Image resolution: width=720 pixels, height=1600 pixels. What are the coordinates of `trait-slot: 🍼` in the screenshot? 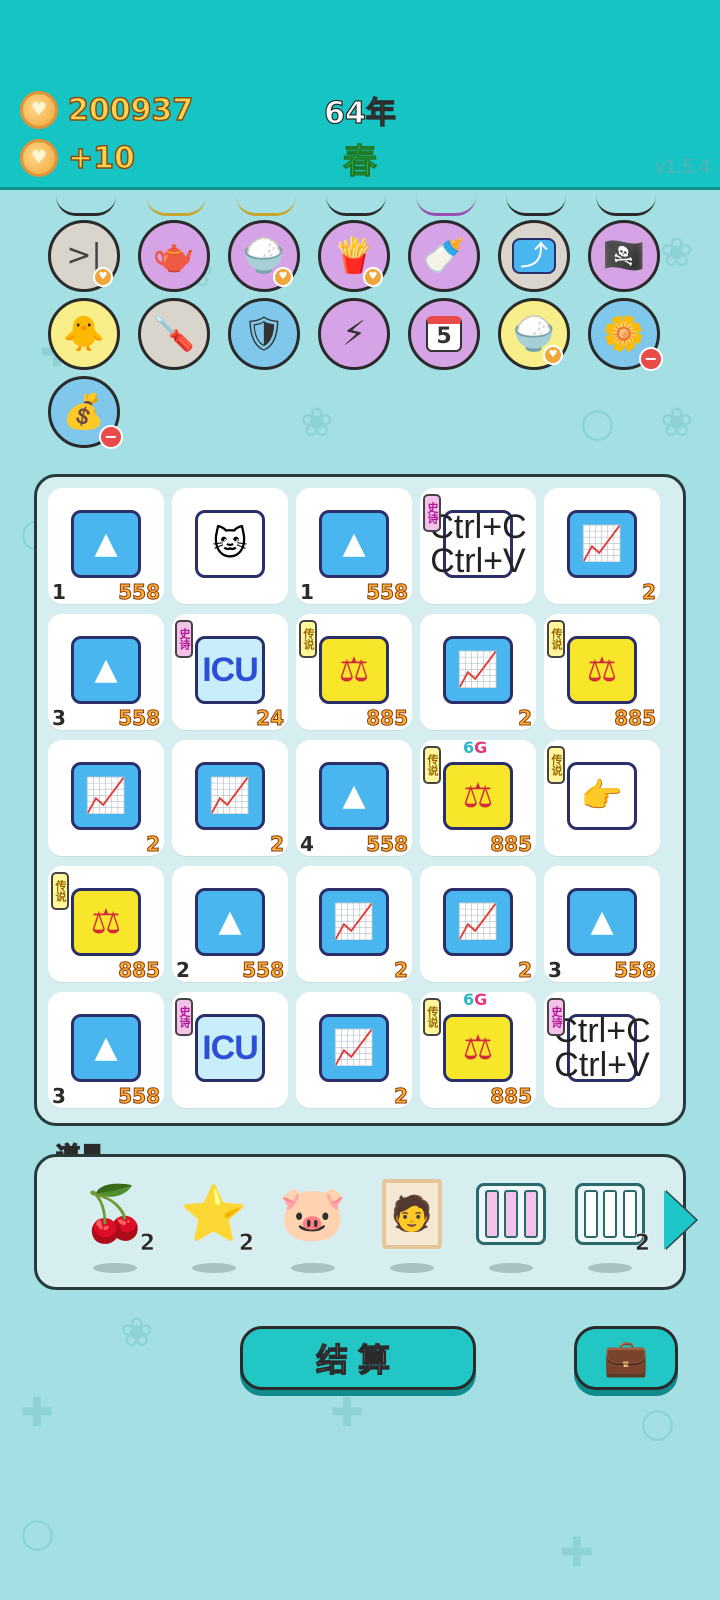 It's located at (444, 256).